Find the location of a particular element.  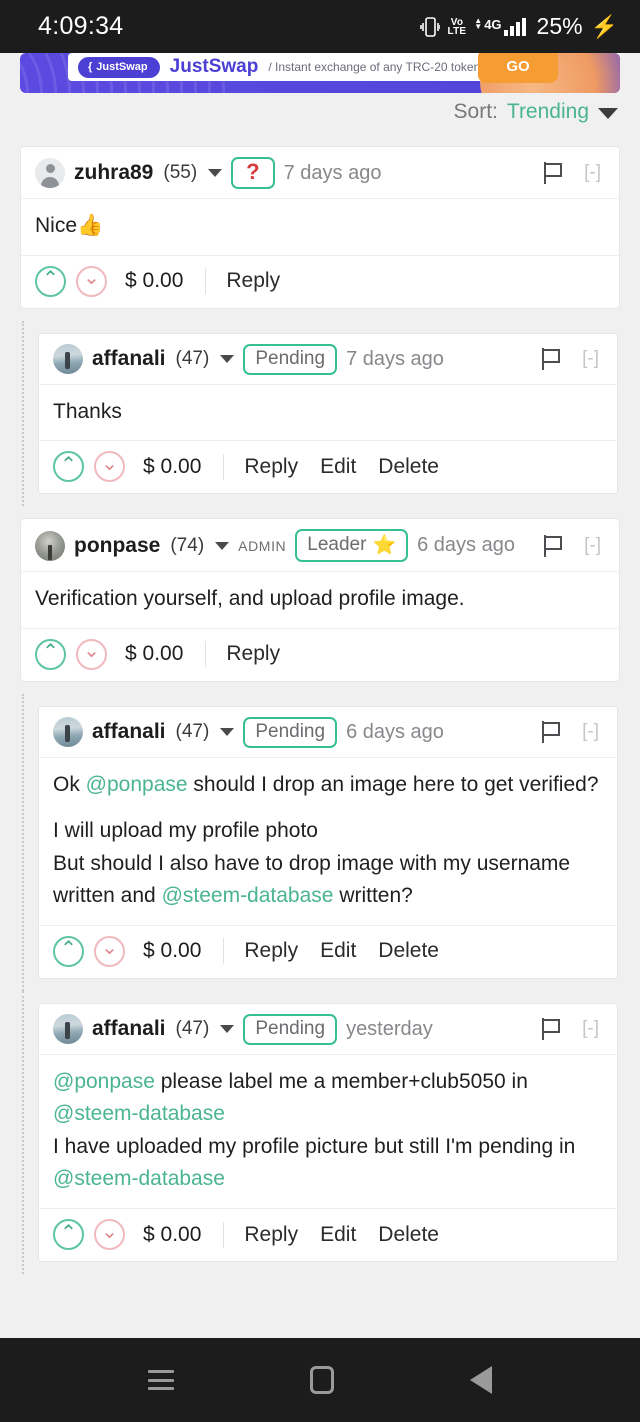

recents-icon is located at coordinates (161, 1380).